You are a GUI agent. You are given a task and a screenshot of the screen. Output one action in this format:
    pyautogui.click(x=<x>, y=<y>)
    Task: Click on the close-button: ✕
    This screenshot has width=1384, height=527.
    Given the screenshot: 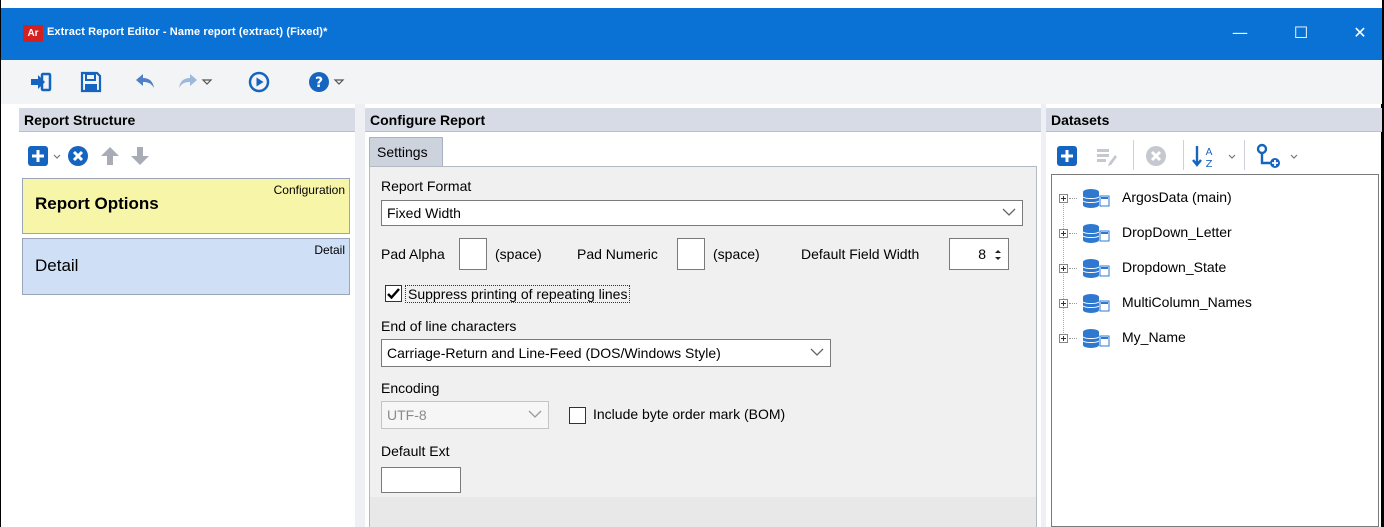 What is the action you would take?
    pyautogui.click(x=1360, y=33)
    